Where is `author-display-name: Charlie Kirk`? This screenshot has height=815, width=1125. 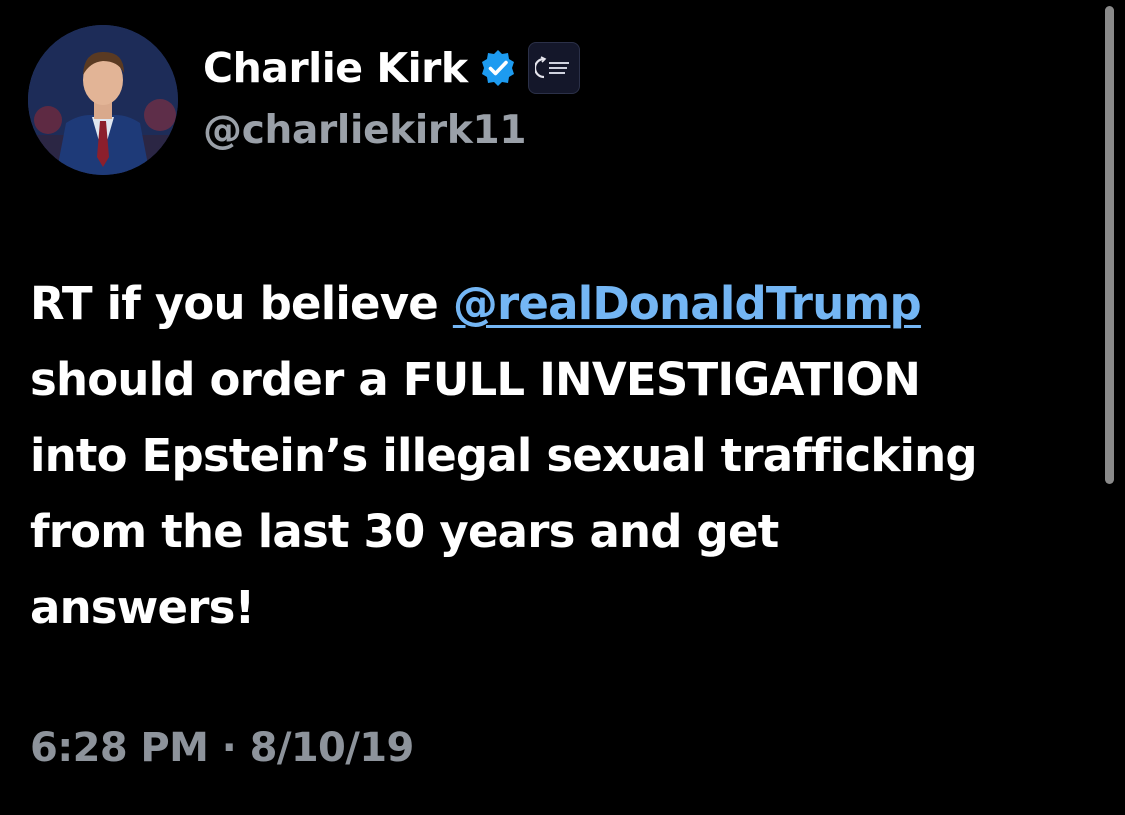 author-display-name: Charlie Kirk is located at coordinates (335, 68).